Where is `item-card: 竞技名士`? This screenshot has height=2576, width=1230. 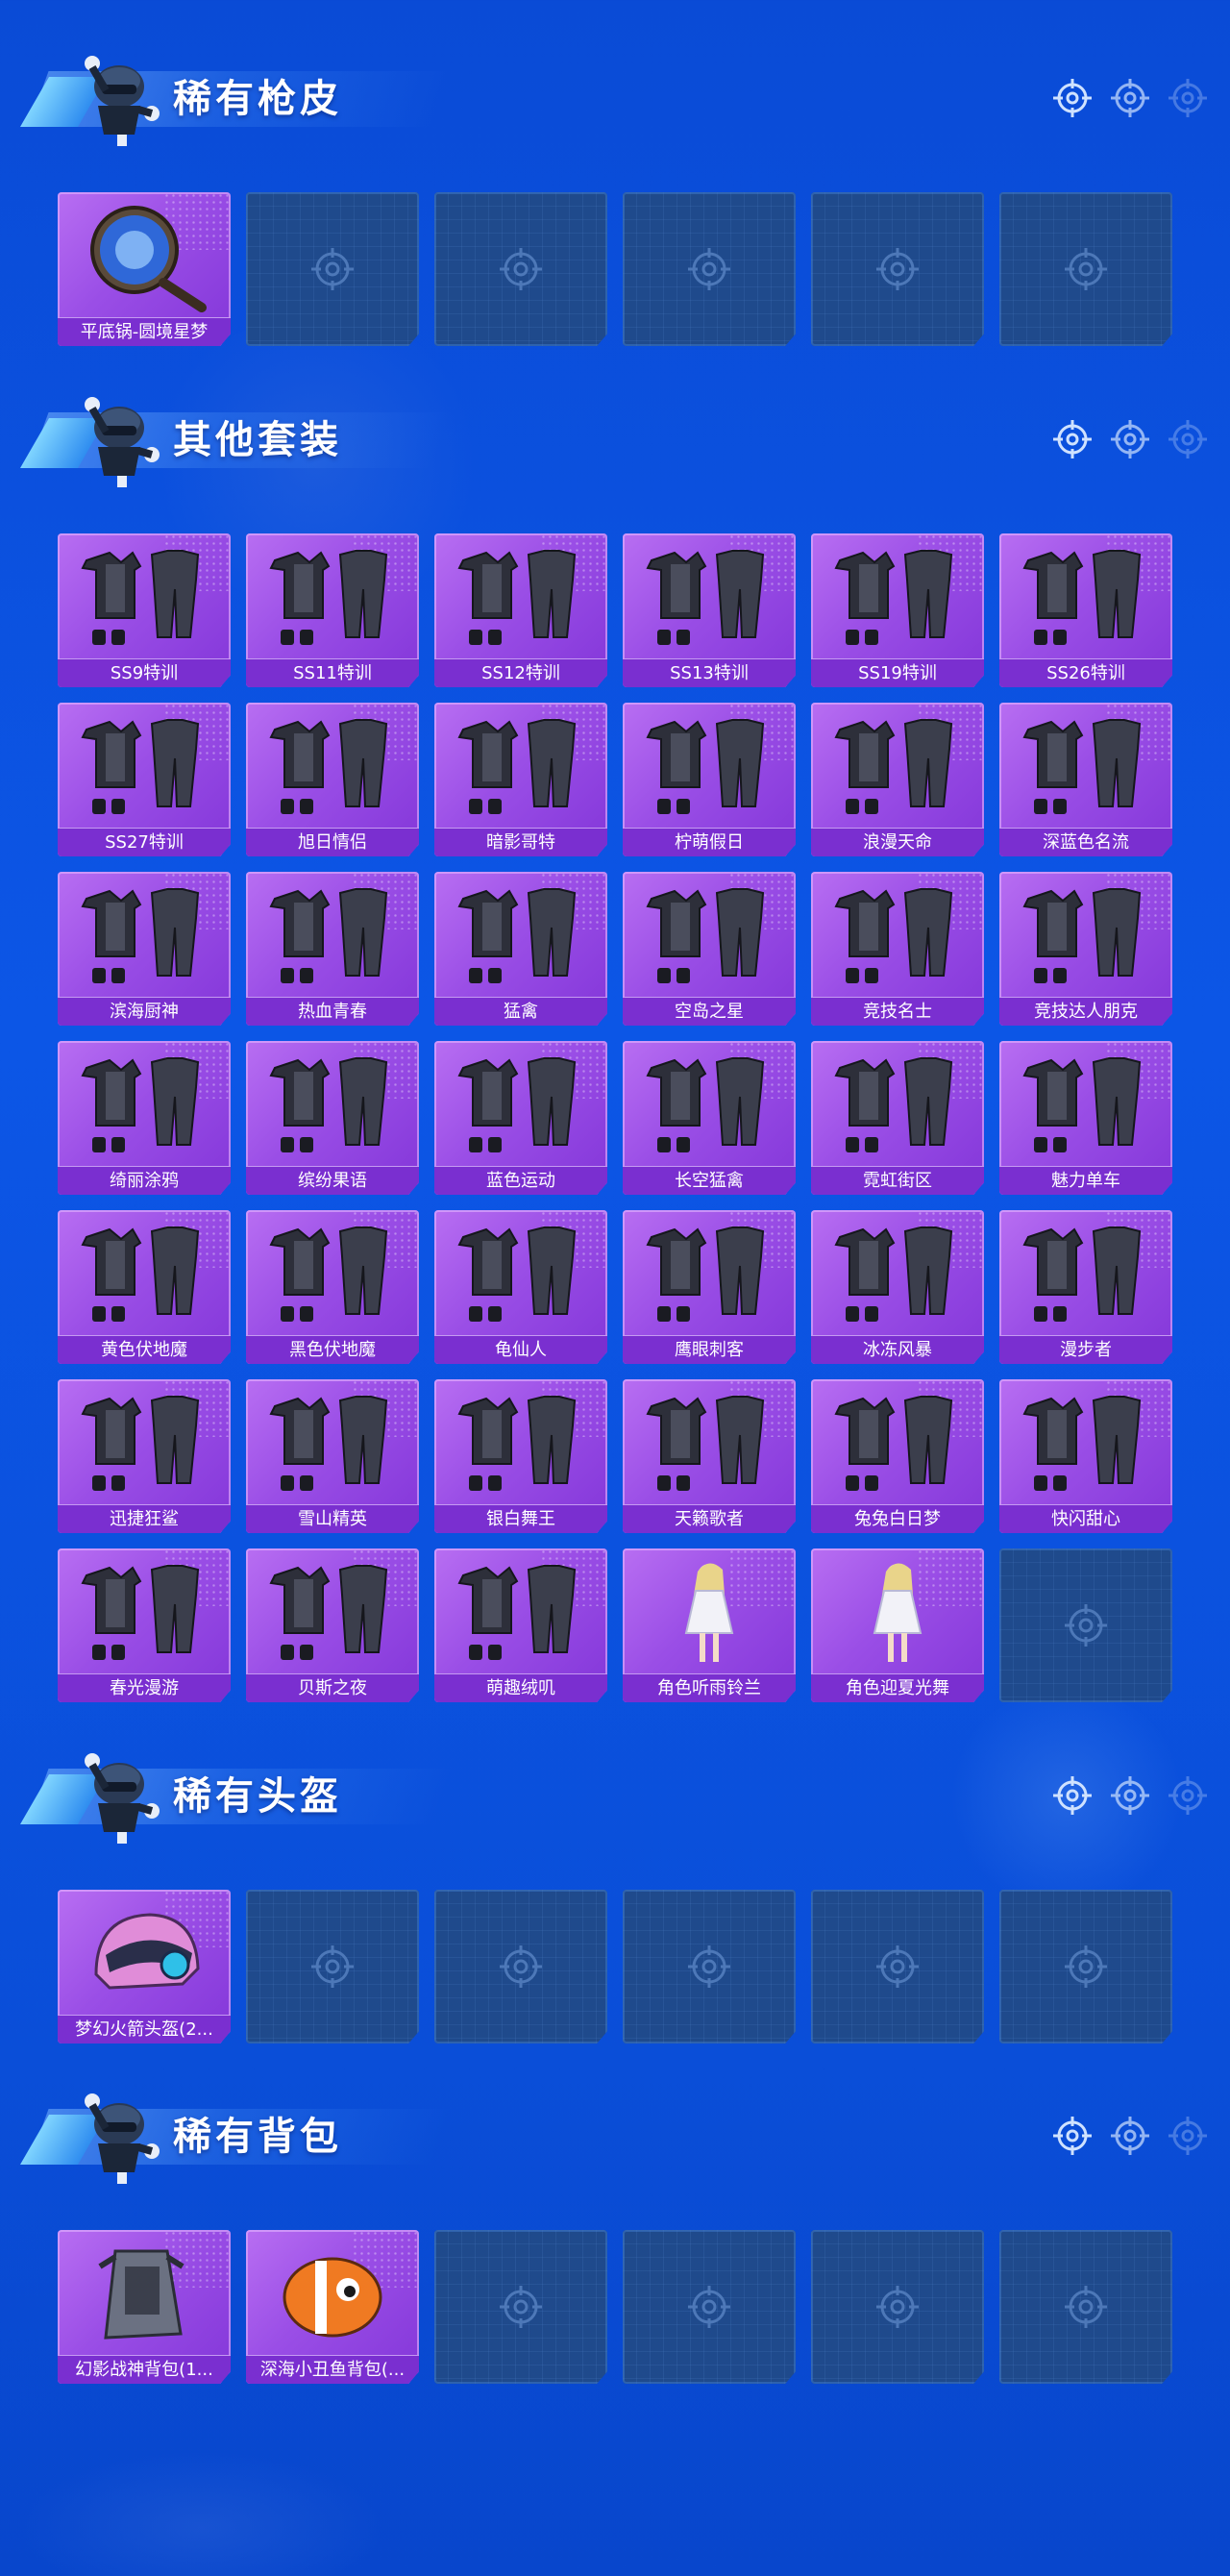 item-card: 竞技名士 is located at coordinates (898, 949).